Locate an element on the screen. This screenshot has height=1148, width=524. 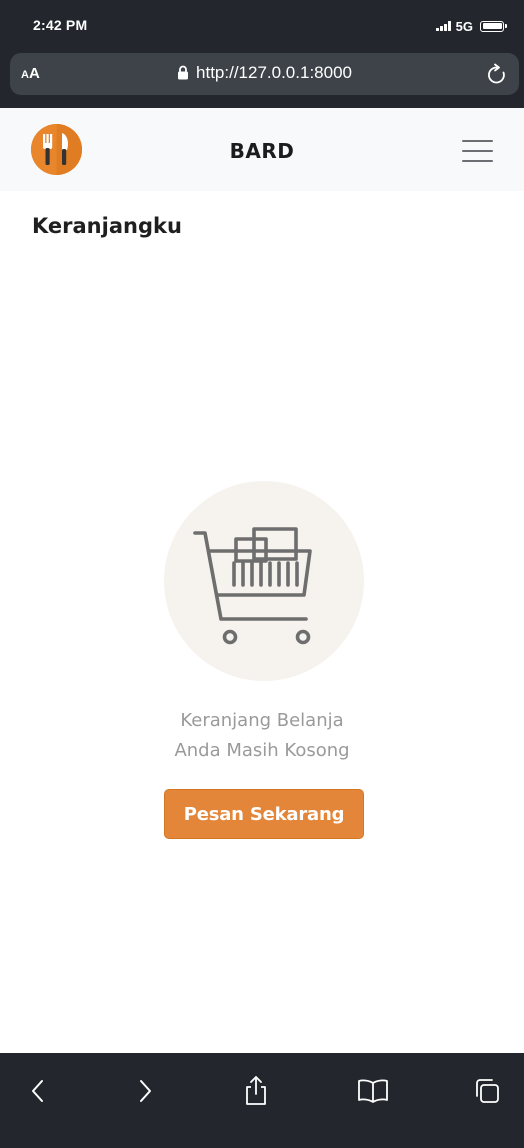
browser-bottom-toolbar is located at coordinates (262, 1100).